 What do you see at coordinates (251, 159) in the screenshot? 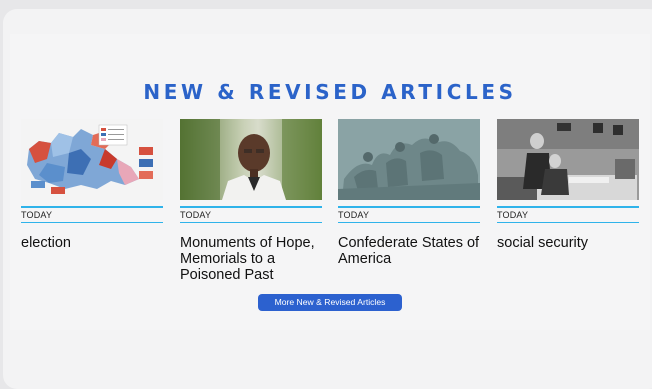
I see `speaker-portrait-image` at bounding box center [251, 159].